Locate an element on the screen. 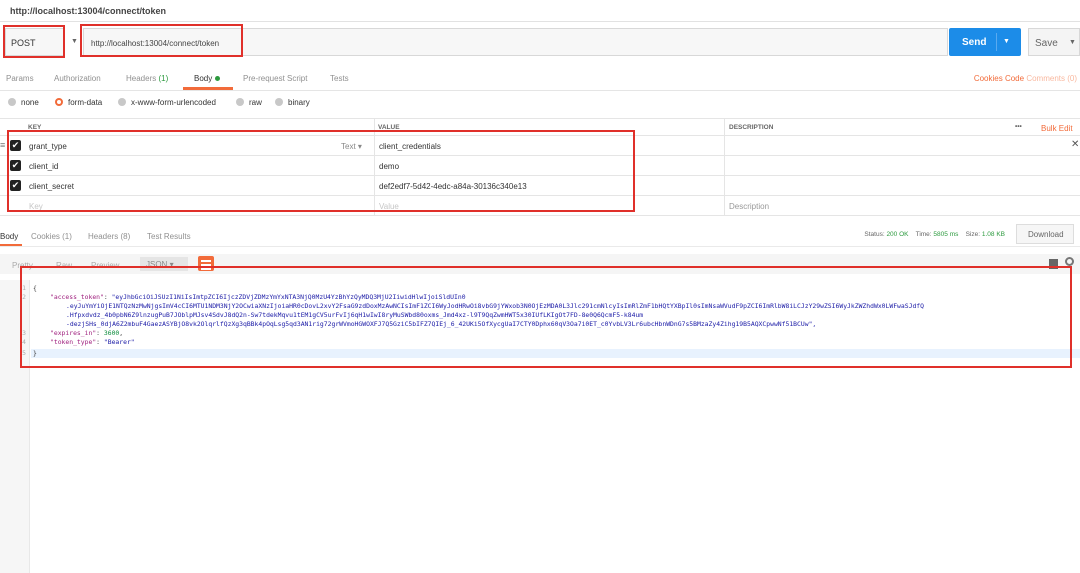  status-label: Status: is located at coordinates (874, 234).